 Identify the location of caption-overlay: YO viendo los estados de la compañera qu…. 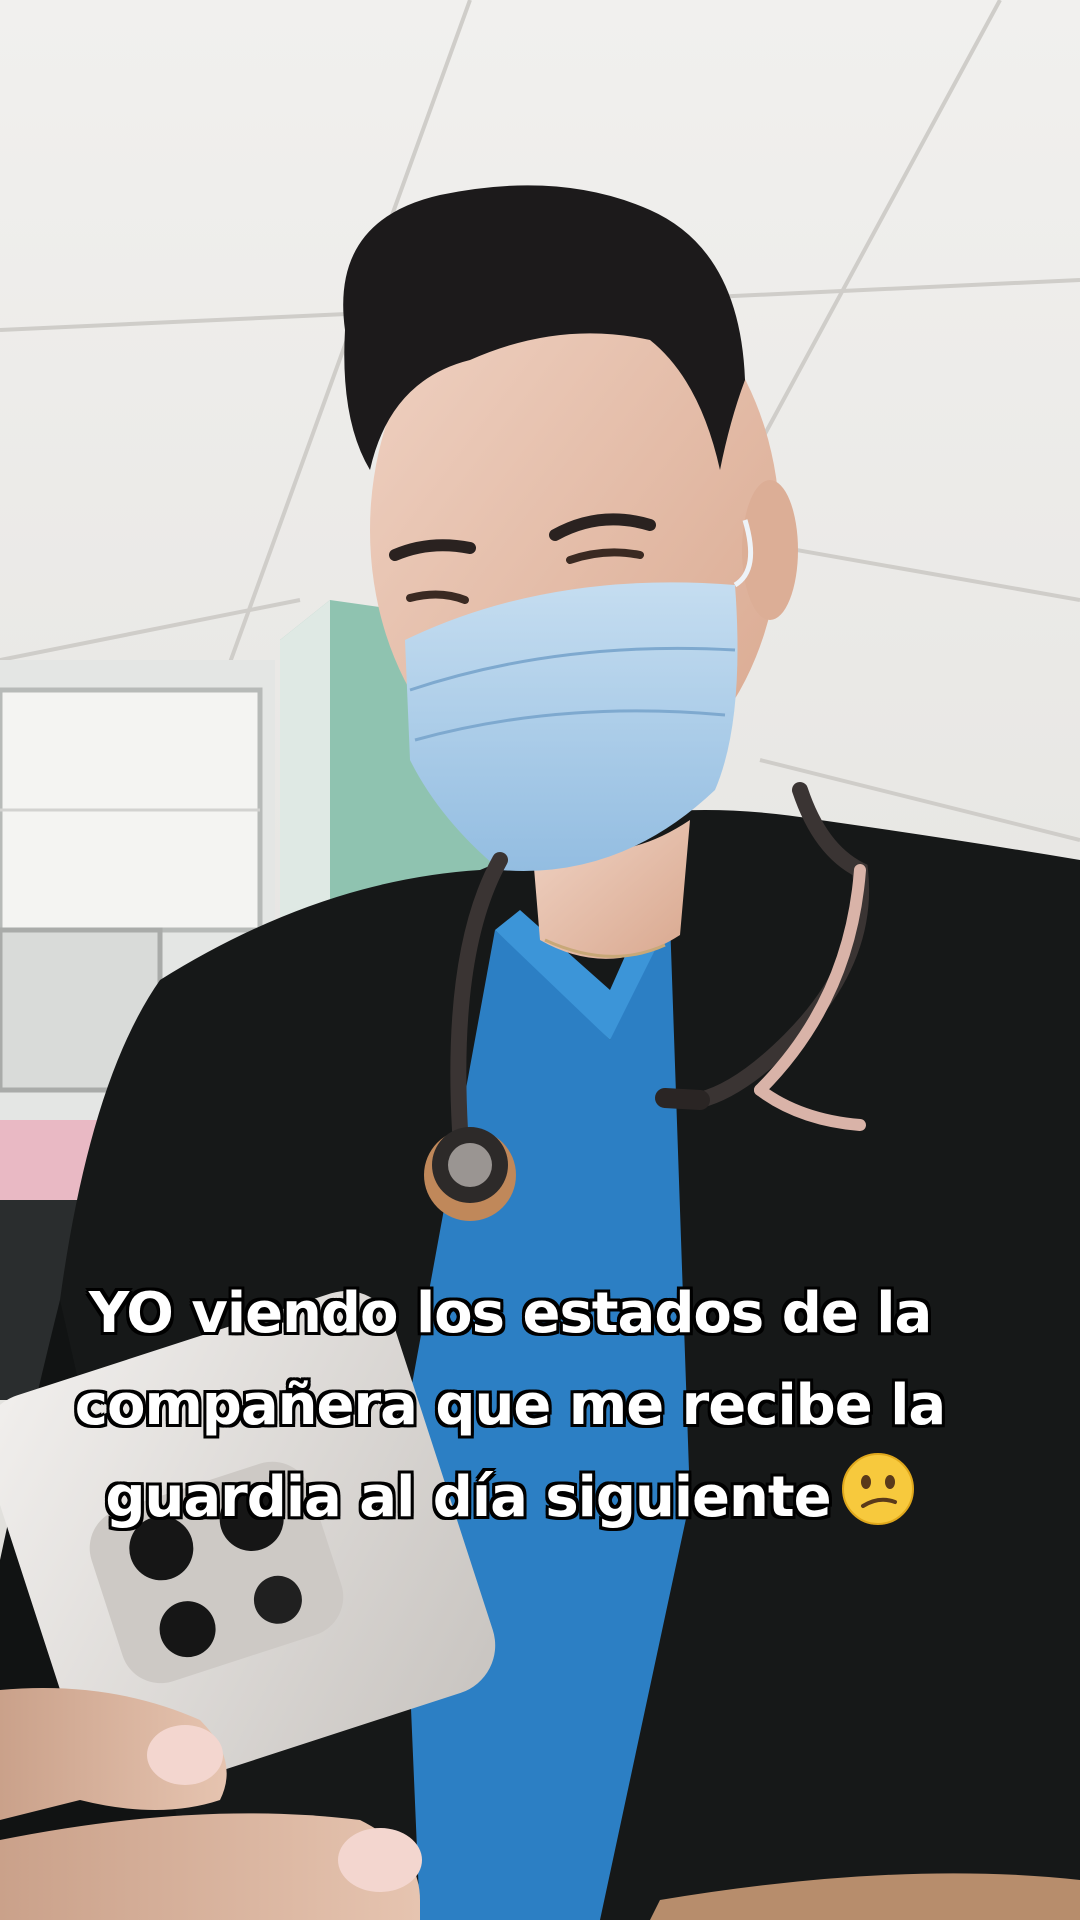
(510, 1406).